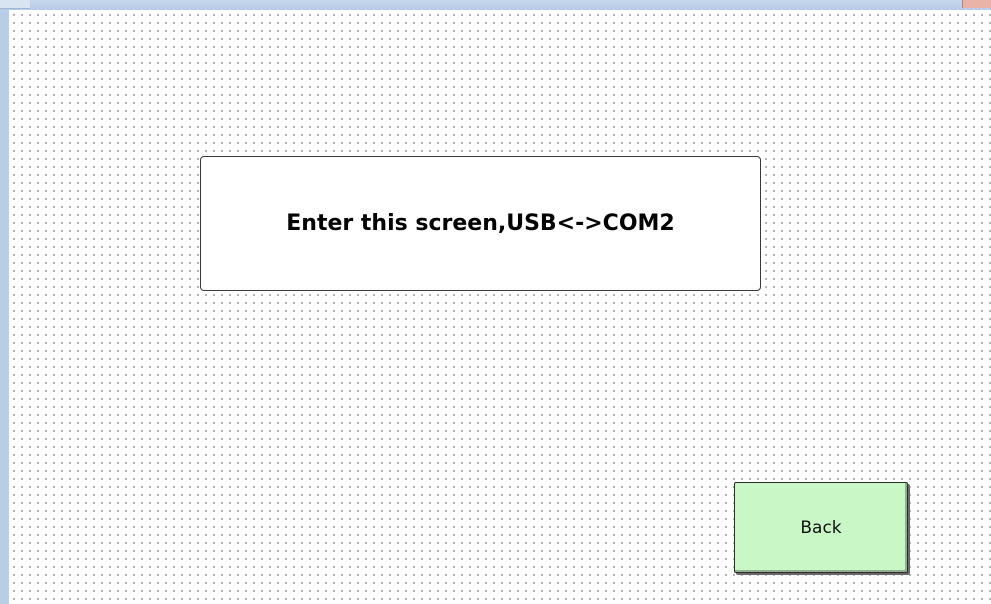 The height and width of the screenshot is (604, 991). I want to click on back-button-label: Back, so click(821, 527).